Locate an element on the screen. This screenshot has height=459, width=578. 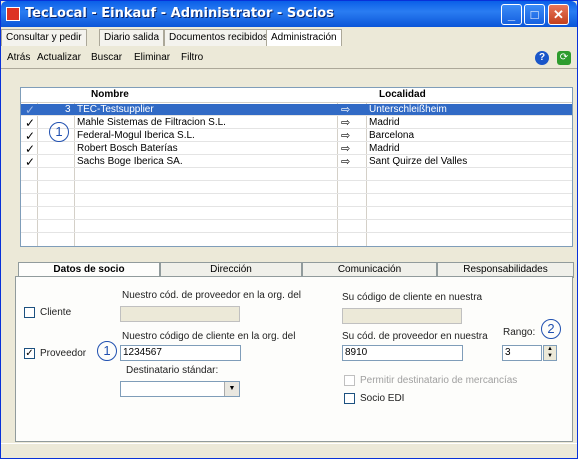
refresh-icon: ⟳ is located at coordinates (564, 58).